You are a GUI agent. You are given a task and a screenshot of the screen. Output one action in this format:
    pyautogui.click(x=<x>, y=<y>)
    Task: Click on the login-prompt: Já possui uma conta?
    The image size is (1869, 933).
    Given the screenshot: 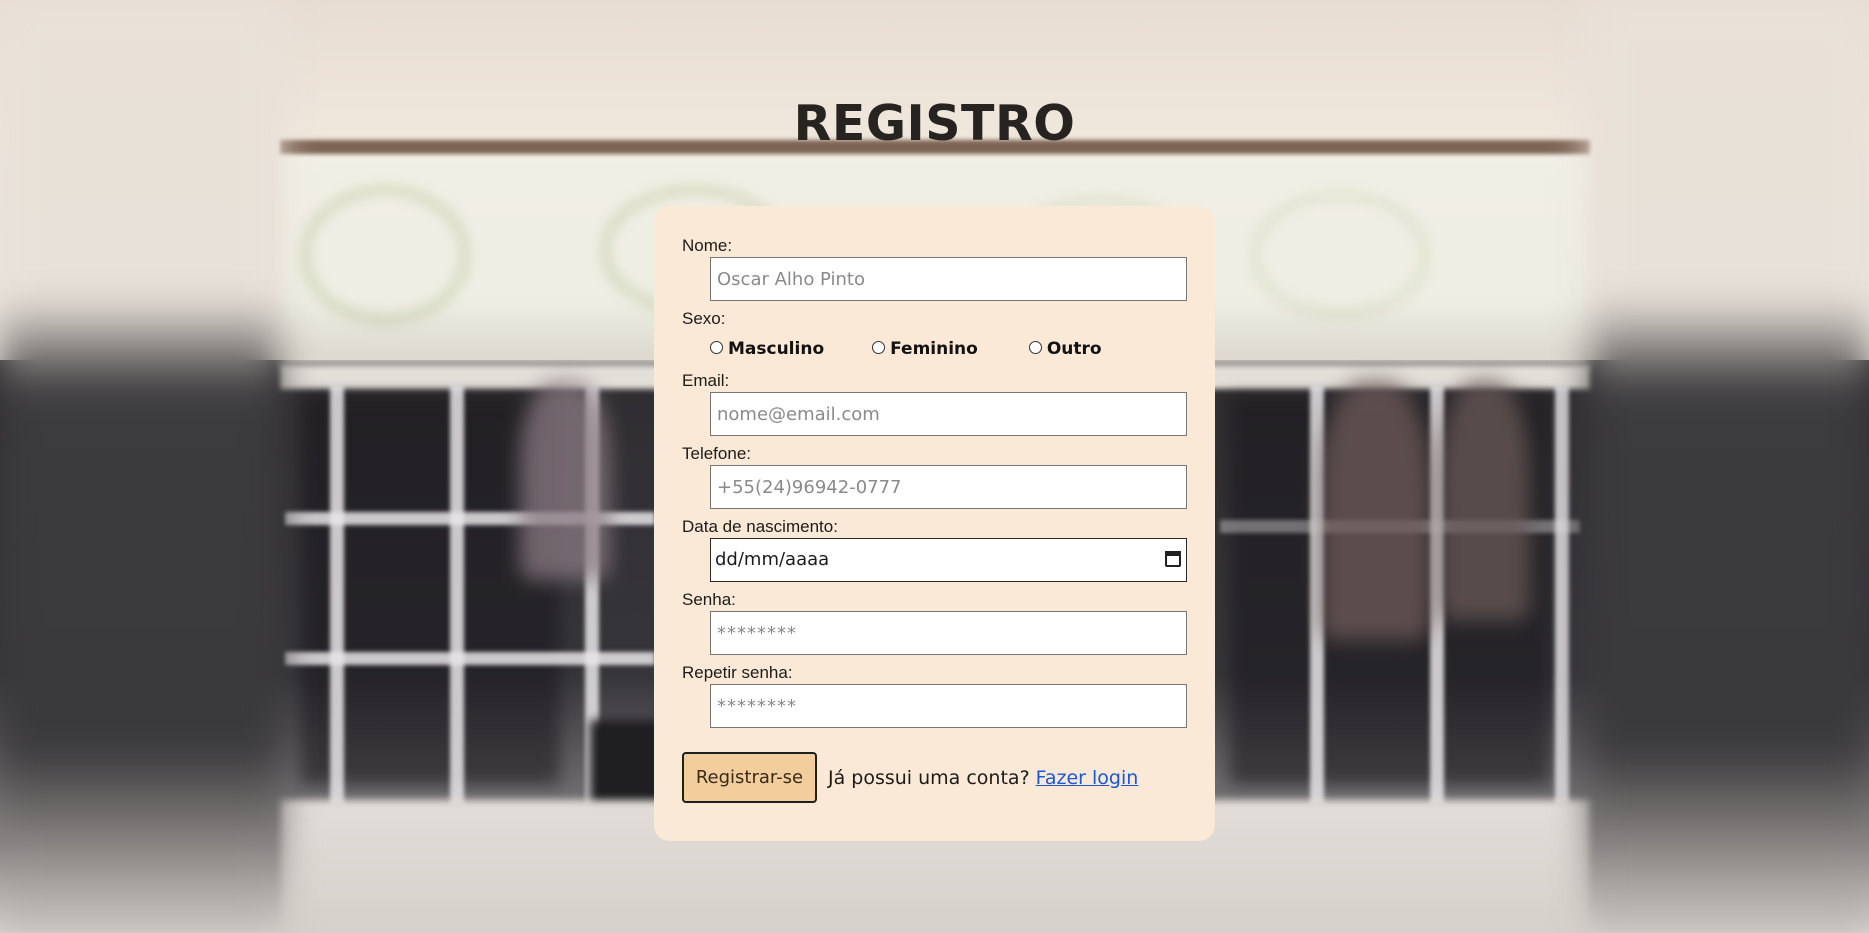 What is the action you would take?
    pyautogui.click(x=929, y=777)
    